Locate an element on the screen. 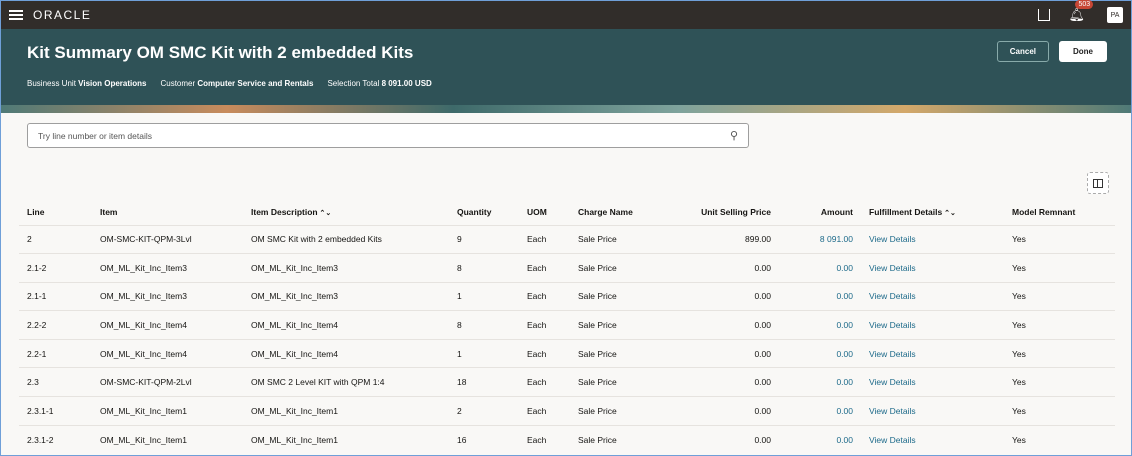  table-cell: 2.2-2 is located at coordinates (55, 325).